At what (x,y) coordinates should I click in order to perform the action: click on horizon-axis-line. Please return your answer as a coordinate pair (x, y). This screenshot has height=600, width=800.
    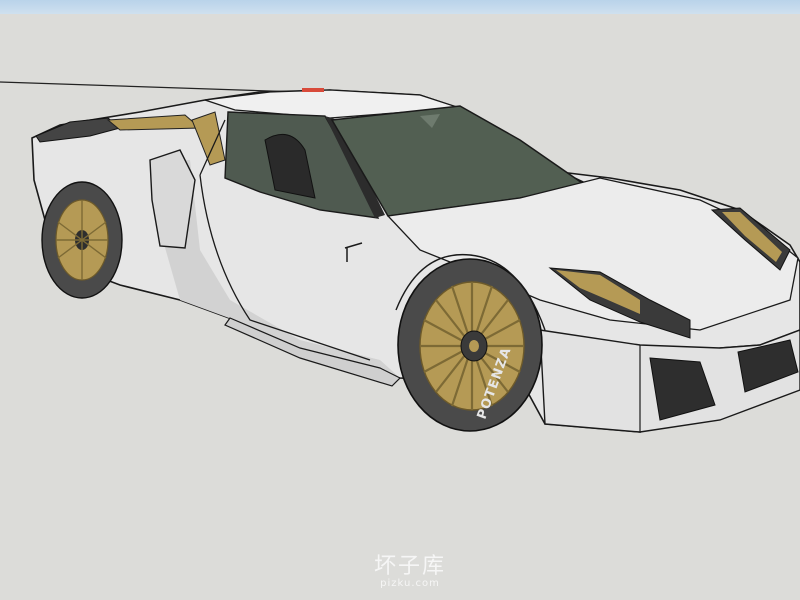
    Looking at the image, I should click on (150, 87).